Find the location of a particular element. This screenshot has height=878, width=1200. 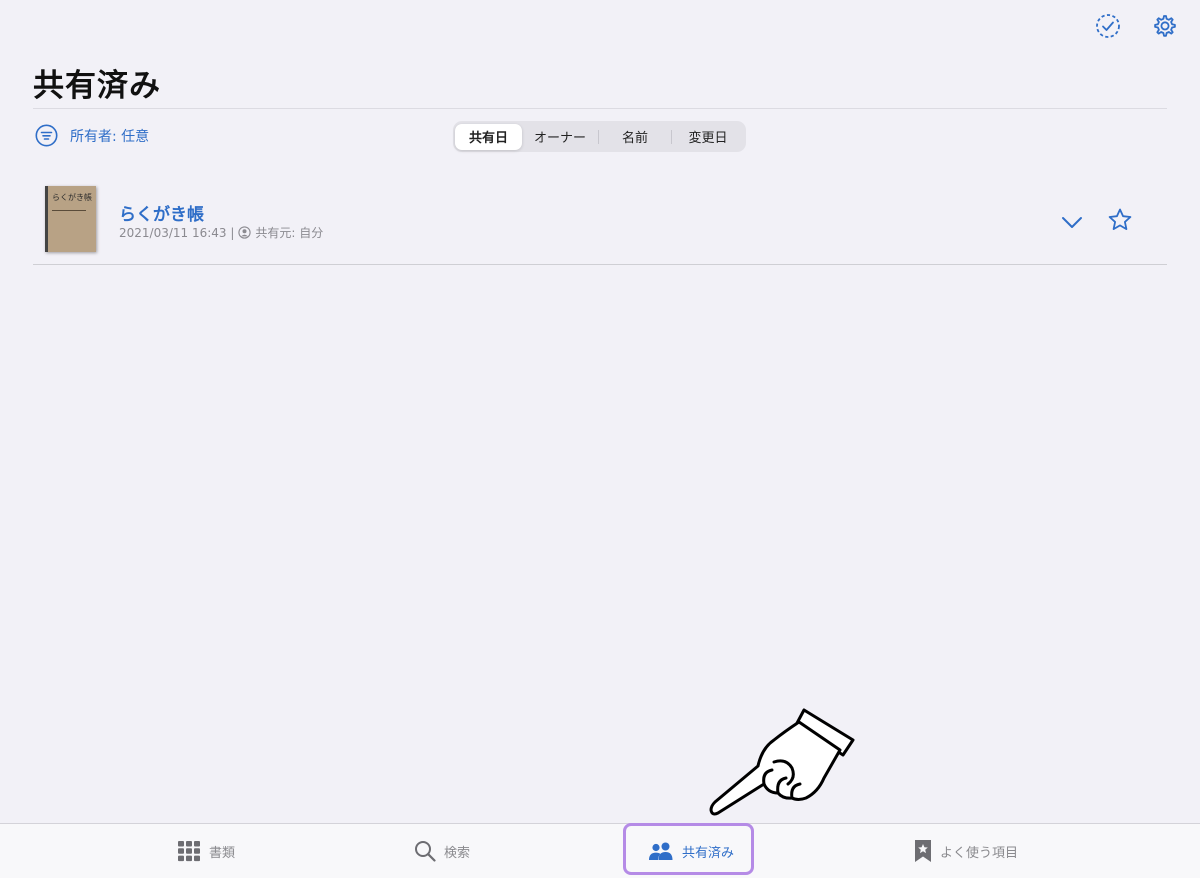

gear-icon is located at coordinates (1165, 26).